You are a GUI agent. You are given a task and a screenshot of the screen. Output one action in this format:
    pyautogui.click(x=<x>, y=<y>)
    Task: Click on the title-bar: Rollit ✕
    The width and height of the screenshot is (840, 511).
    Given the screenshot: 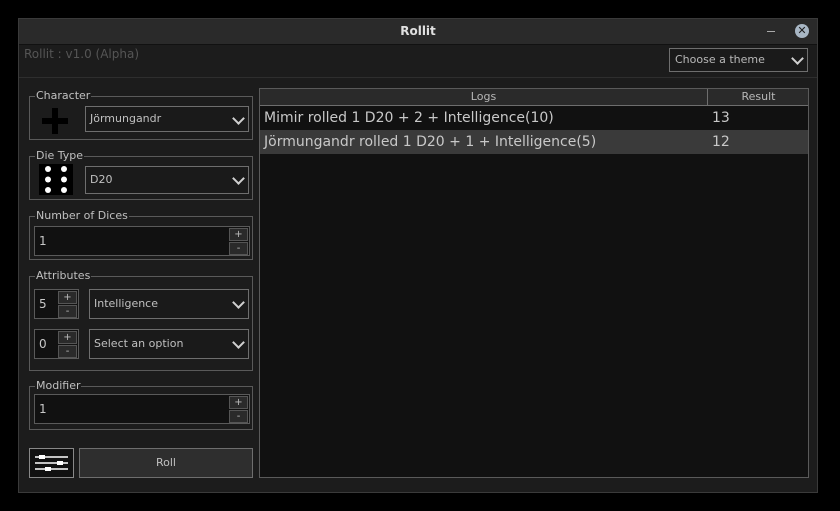 What is the action you would take?
    pyautogui.click(x=418, y=32)
    